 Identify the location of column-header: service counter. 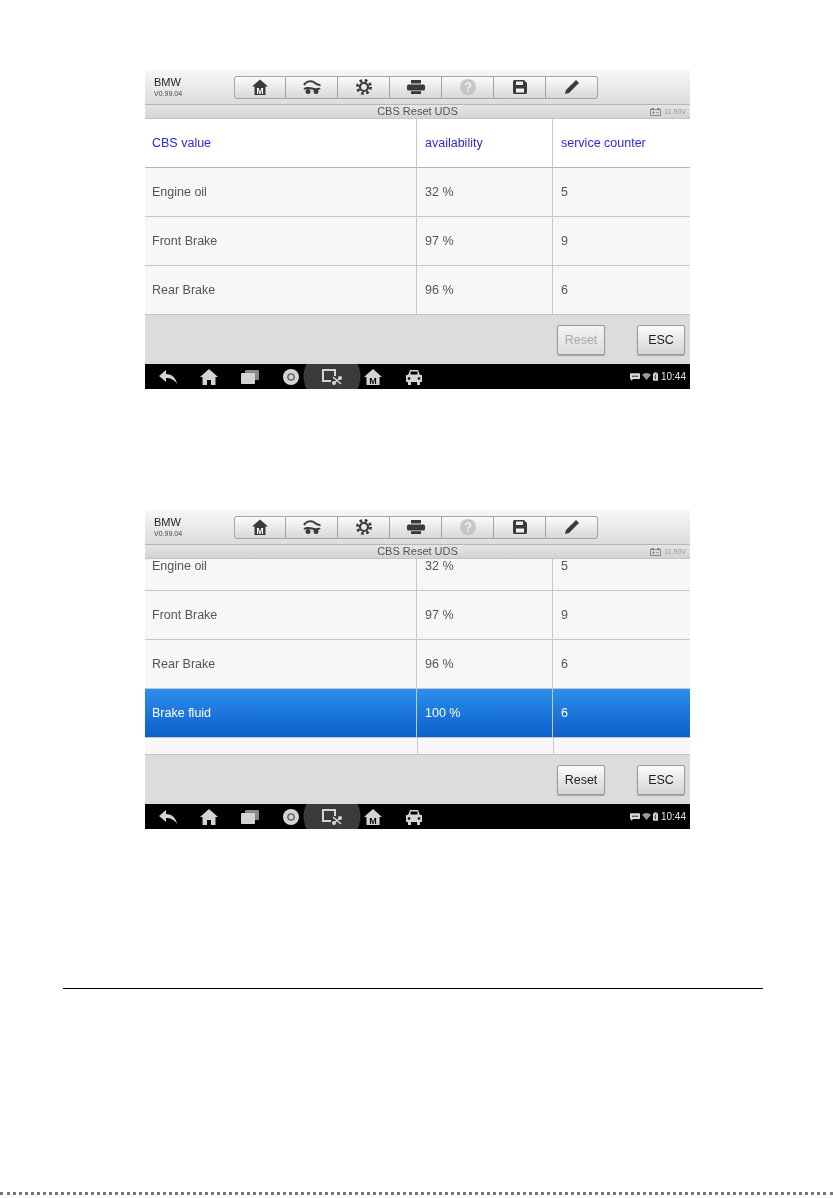
(603, 143).